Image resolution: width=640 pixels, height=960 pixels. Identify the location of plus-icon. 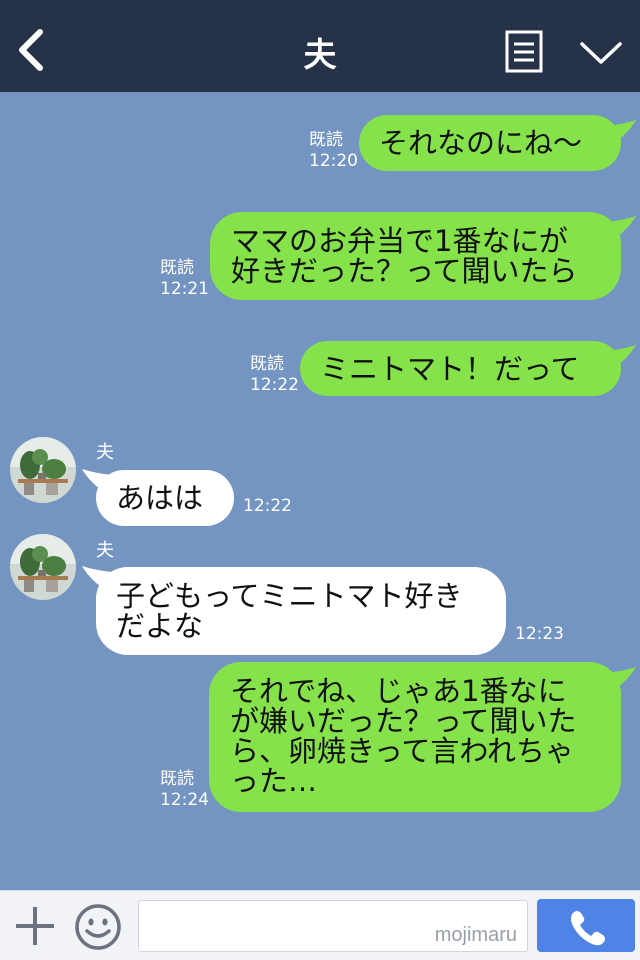
(35, 926).